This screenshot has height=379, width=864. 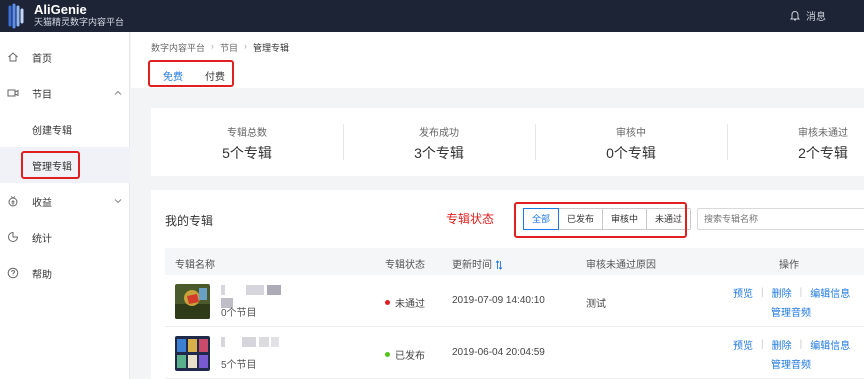 I want to click on breadcrumb-item: 节目, so click(x=229, y=47).